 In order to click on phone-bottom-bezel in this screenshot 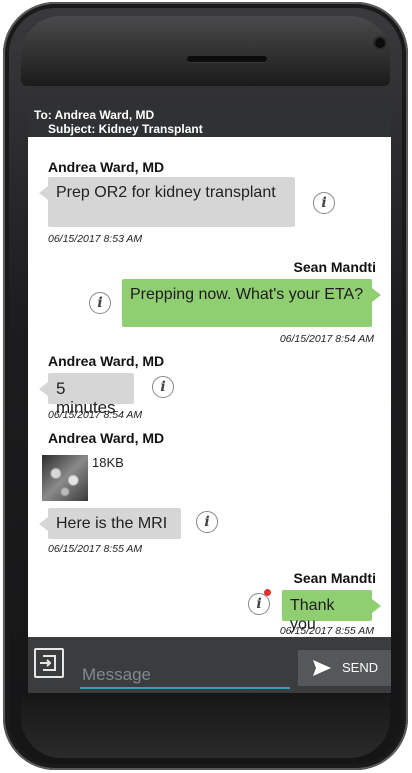, I will do `click(205, 725)`.